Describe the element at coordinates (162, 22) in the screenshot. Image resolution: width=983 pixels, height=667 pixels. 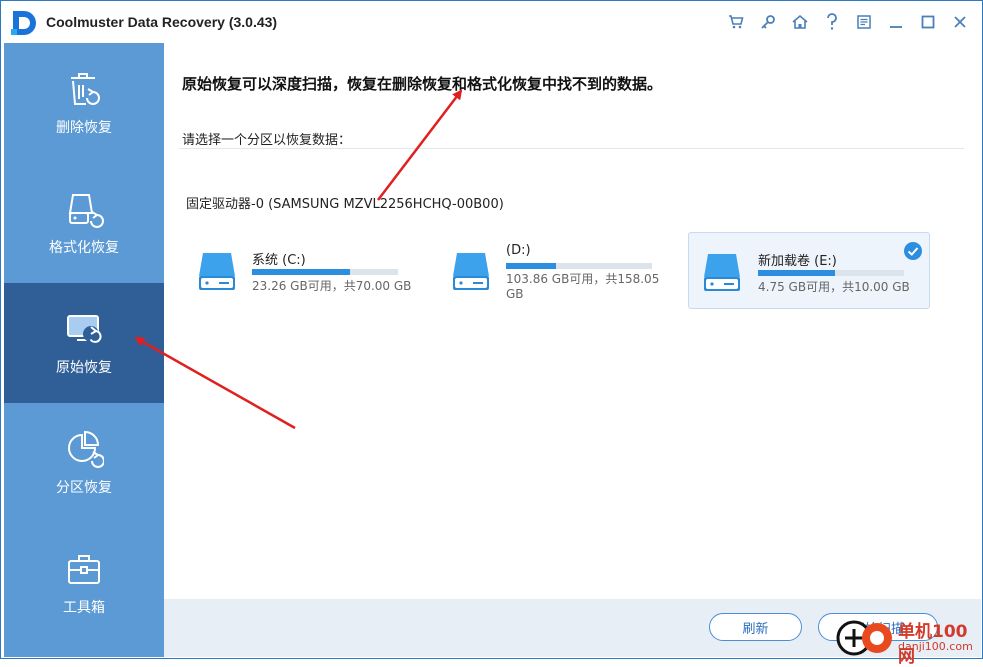
I see `window-title: Coolmuster Data Recovery (3.0.43)` at that location.